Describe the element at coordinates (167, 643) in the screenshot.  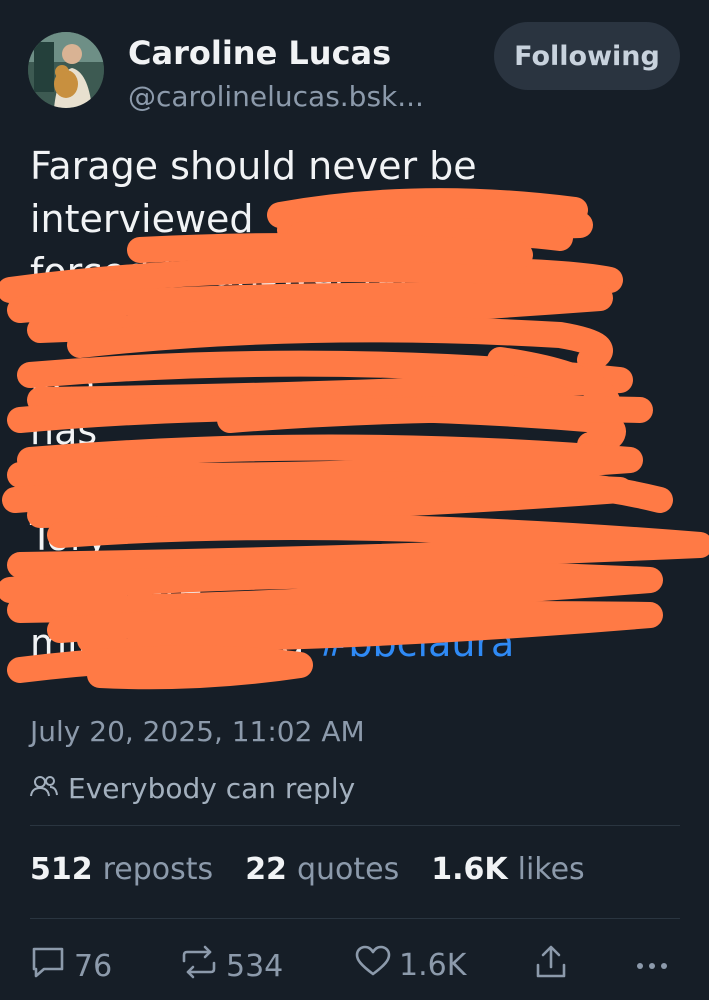
I see `post-line-text: mind-boggling` at that location.